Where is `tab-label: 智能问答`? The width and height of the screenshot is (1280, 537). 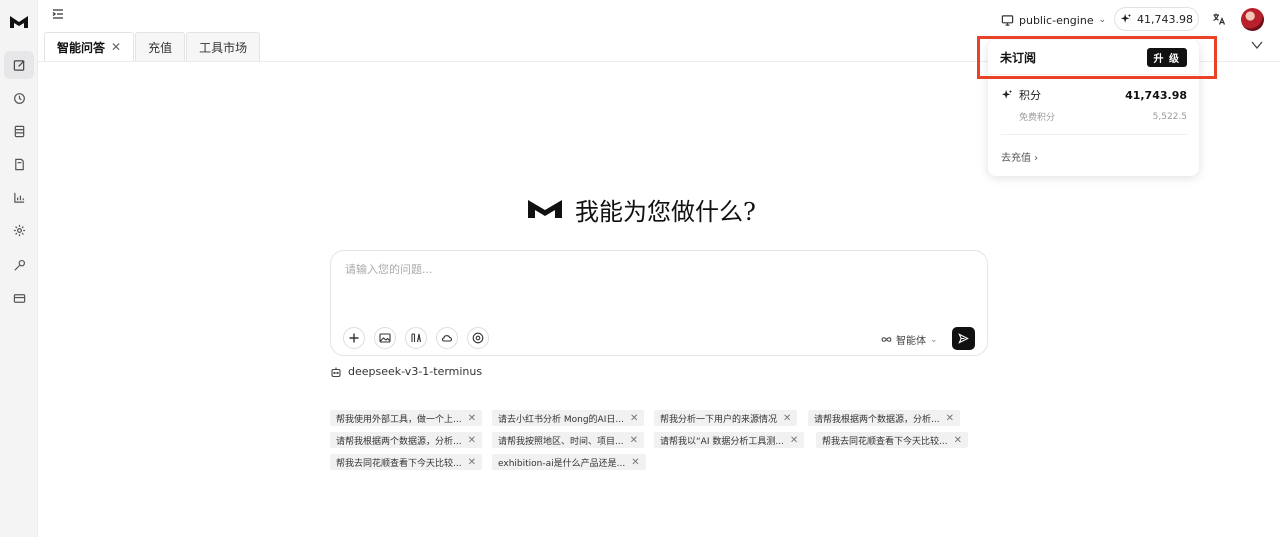
tab-label: 智能问答 is located at coordinates (81, 47).